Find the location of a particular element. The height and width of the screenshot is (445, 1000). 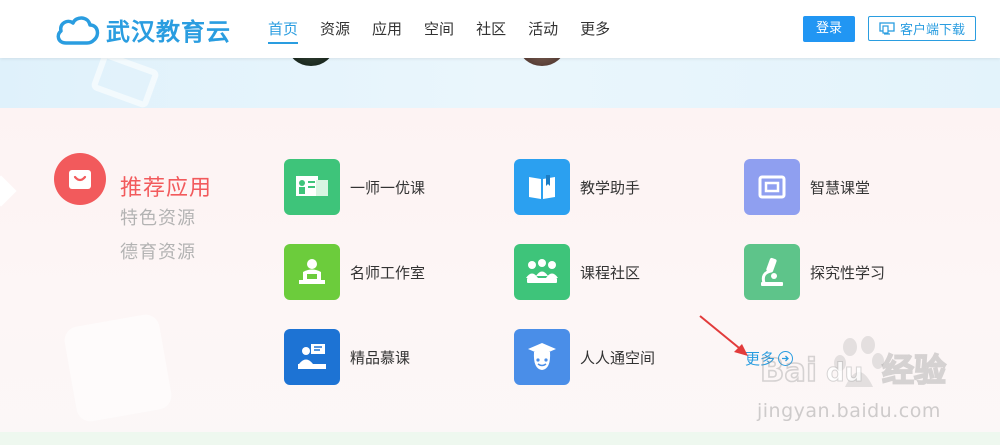

top-header: 武汉教育云 首页 资源 应用 空间 社区 活动 更多 登录 客户端下载 is located at coordinates (500, 29).